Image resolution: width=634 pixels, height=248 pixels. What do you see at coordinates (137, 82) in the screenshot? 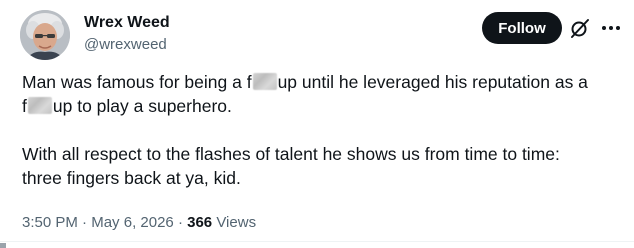
I see `tweet-text-segment: Man was famous for being a f` at bounding box center [137, 82].